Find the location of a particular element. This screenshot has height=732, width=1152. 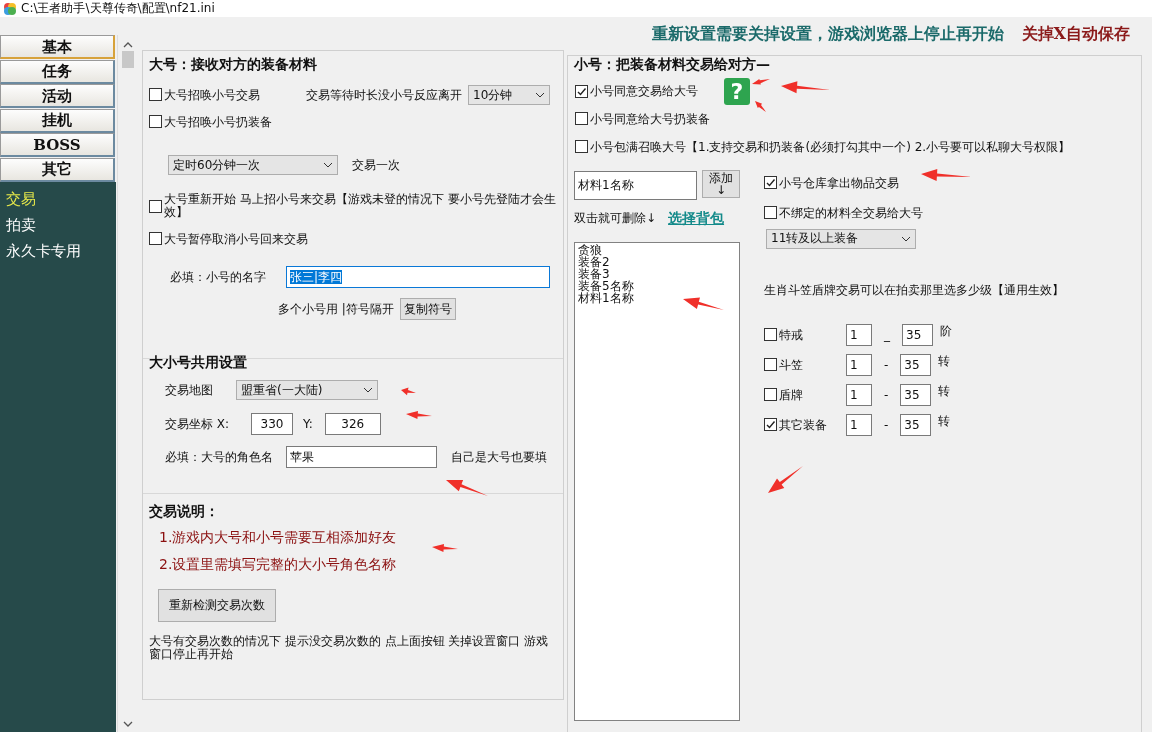

dropdown: 10分钟 is located at coordinates (509, 95).